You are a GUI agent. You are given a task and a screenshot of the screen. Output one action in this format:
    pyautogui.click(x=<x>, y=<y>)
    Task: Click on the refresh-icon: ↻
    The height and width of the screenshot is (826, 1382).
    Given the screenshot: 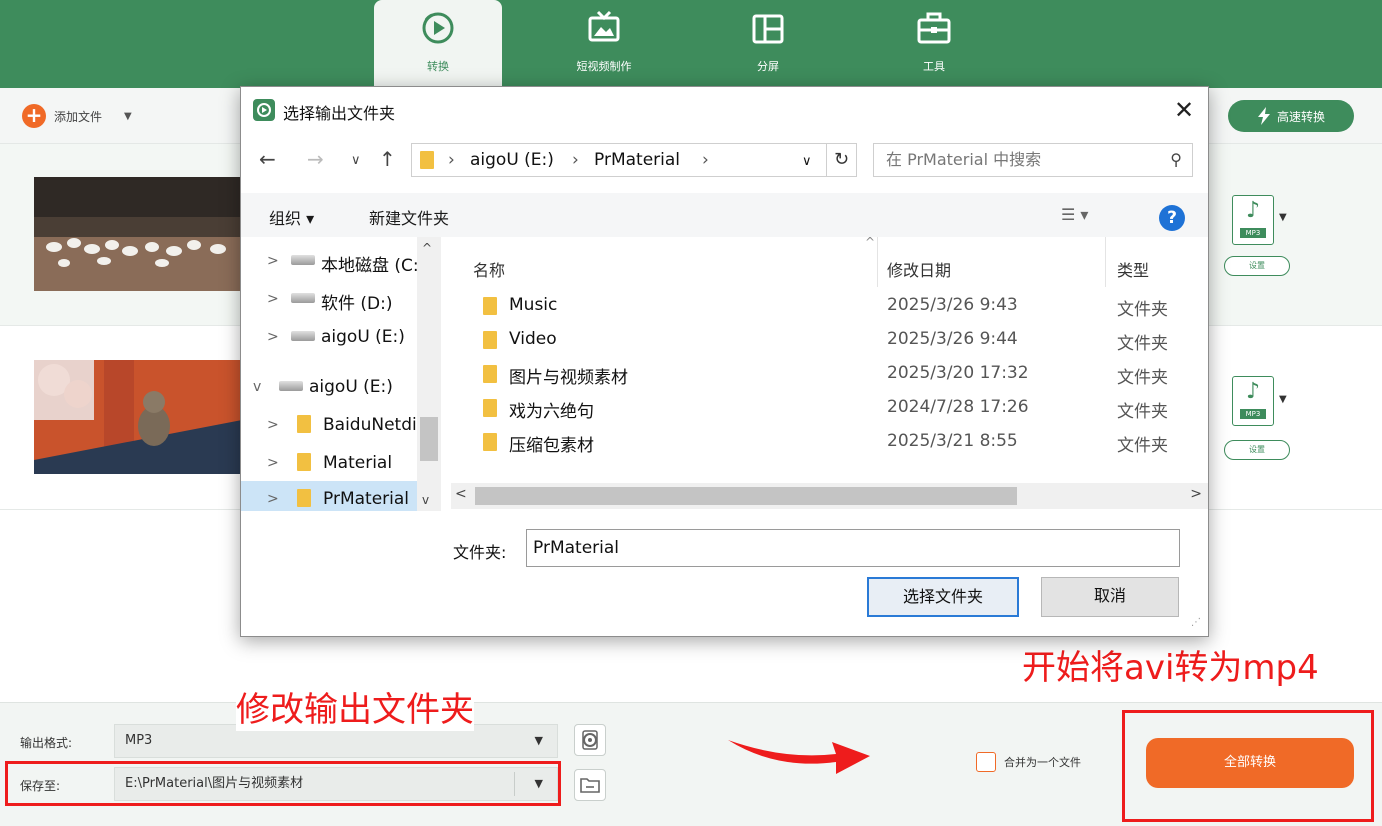 What is the action you would take?
    pyautogui.click(x=842, y=160)
    